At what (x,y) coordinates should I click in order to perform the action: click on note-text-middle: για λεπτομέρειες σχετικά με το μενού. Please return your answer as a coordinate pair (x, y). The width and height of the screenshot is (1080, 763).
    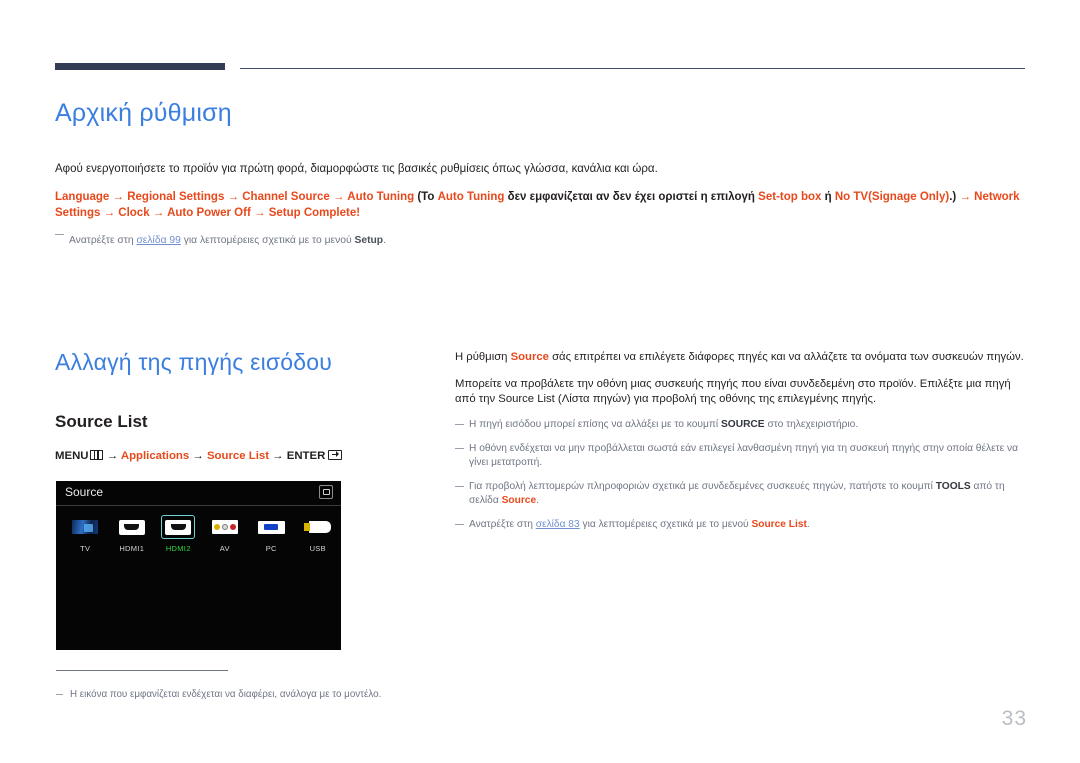
    Looking at the image, I should click on (267, 240).